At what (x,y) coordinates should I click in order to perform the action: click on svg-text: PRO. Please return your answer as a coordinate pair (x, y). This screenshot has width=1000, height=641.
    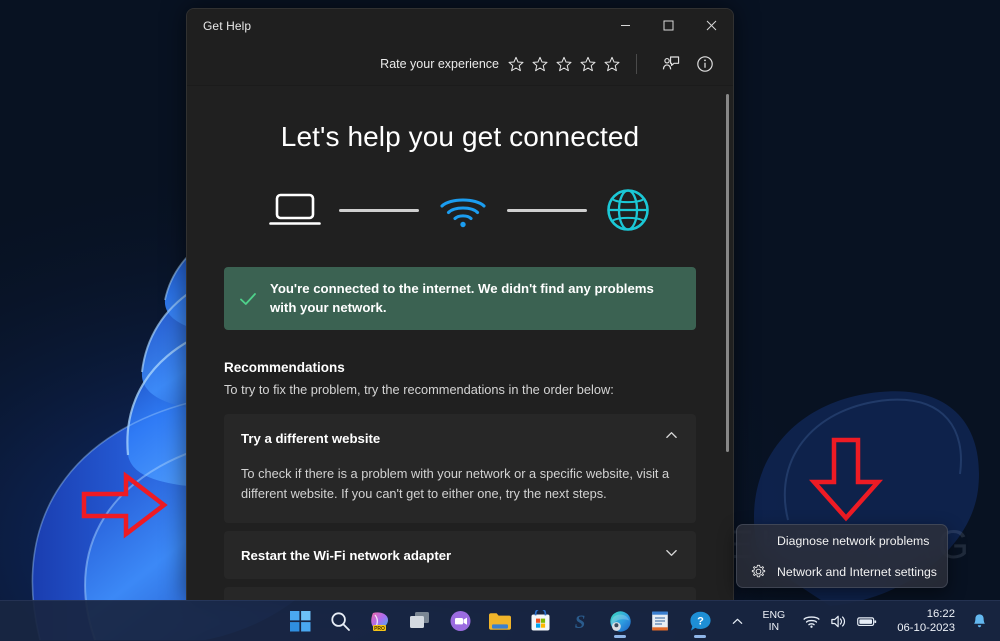
    Looking at the image, I should click on (379, 629).